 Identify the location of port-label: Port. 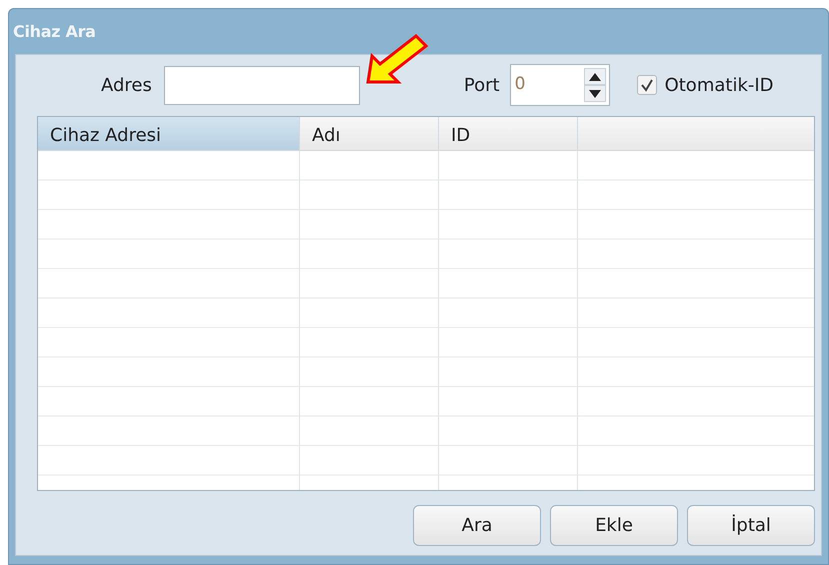
(482, 86).